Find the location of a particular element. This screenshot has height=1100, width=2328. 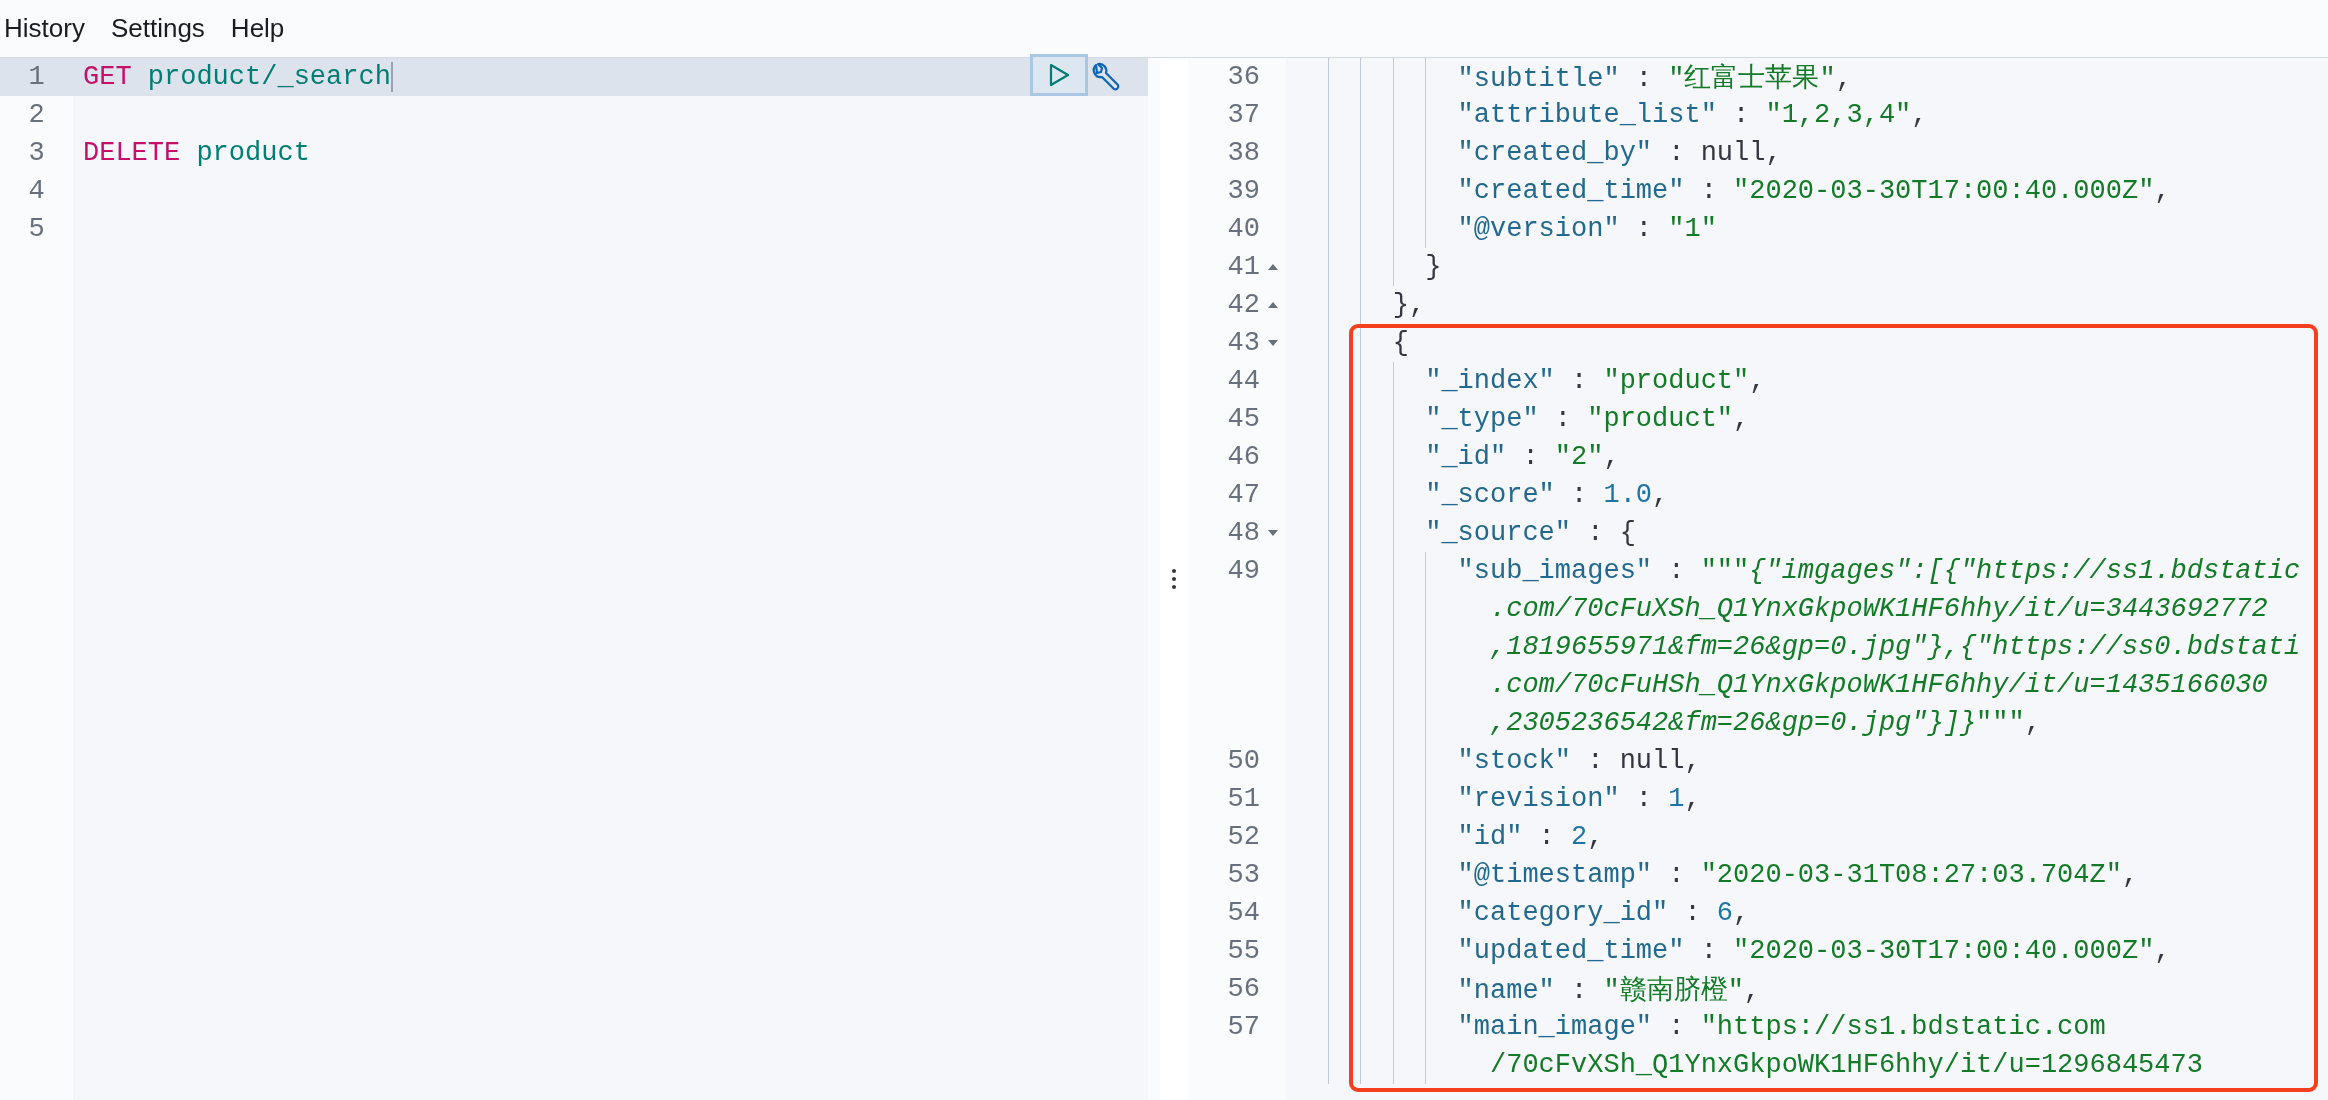

code-line: { is located at coordinates (1400, 343).